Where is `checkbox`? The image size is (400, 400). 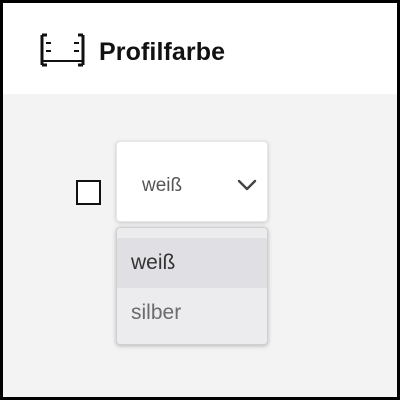 checkbox is located at coordinates (88, 192).